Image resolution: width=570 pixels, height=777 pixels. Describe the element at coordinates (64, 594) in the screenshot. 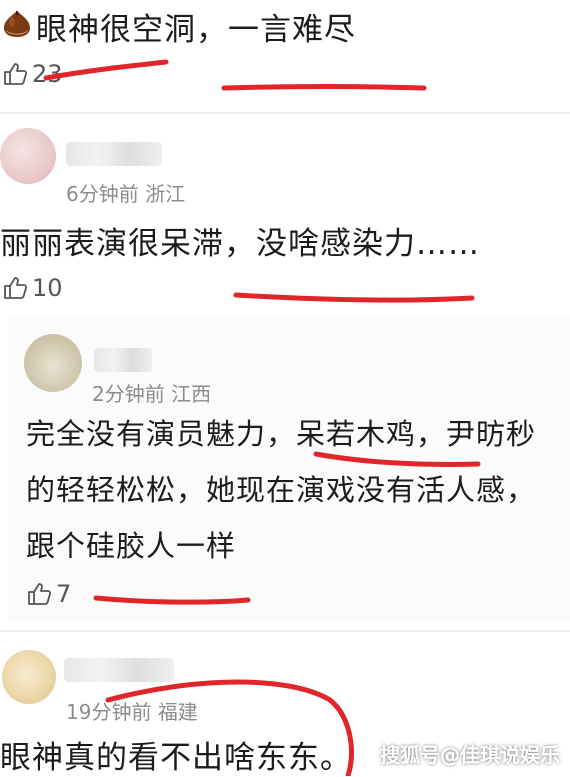

I see `comment-3-like-count: 7` at that location.